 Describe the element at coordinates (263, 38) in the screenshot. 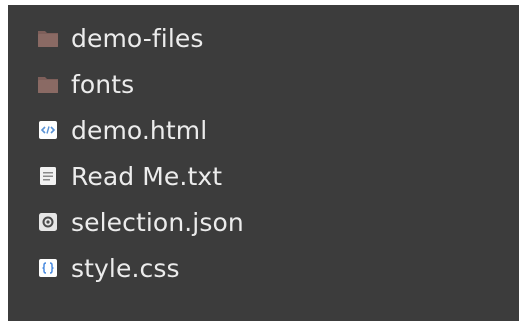

I see `file-row-demo-files: demo-files` at that location.